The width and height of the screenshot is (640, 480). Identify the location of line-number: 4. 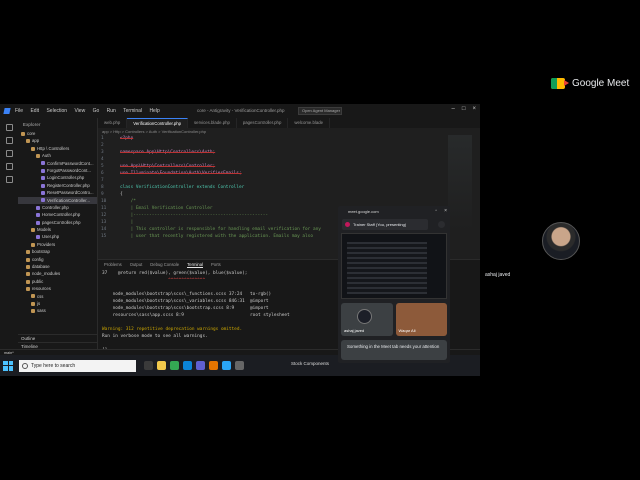
(102, 159).